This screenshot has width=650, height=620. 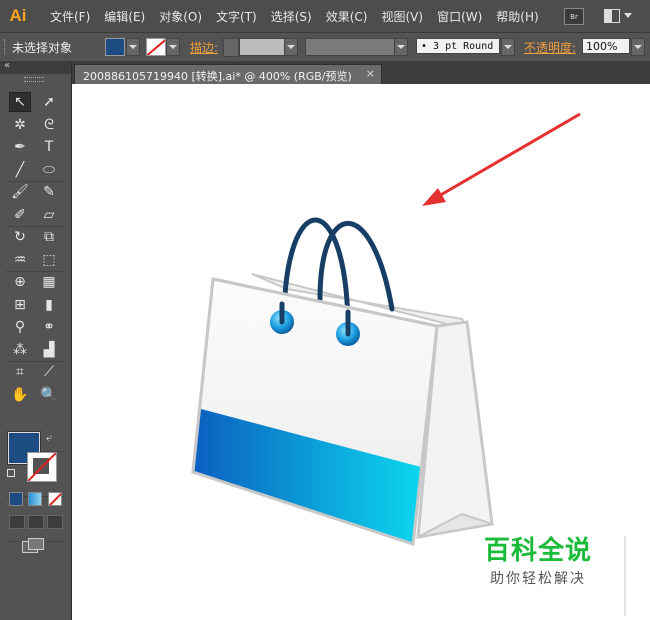 I want to click on stroke-color-box, so click(x=42, y=467).